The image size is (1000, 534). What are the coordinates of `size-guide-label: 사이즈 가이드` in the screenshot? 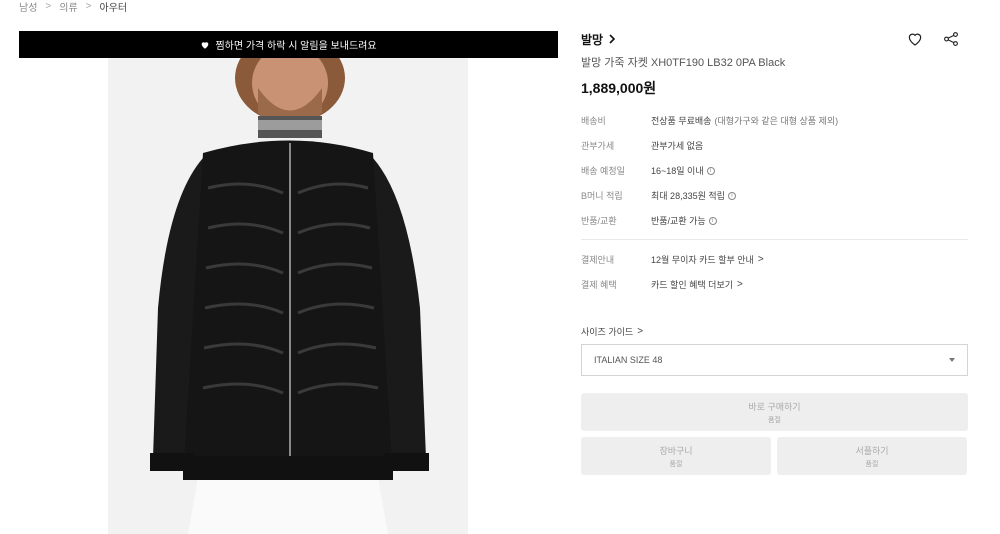 It's located at (607, 331).